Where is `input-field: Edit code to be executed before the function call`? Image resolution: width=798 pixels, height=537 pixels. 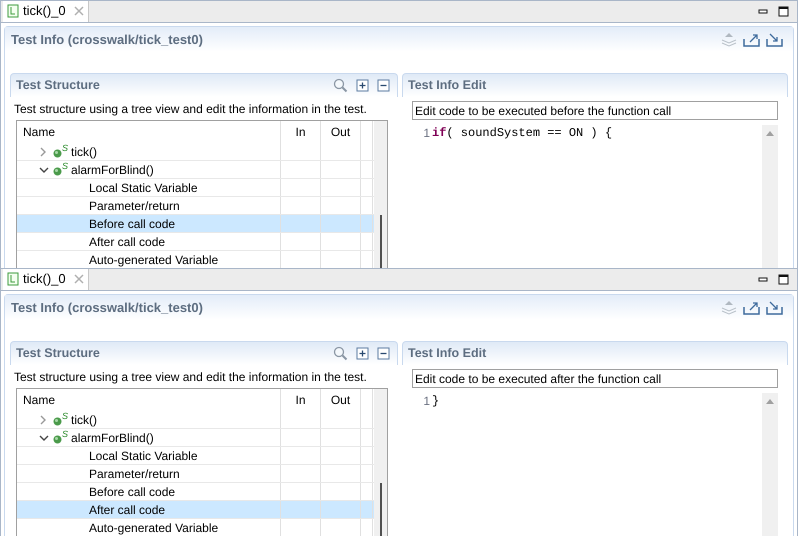
input-field: Edit code to be executed before the function call is located at coordinates (595, 110).